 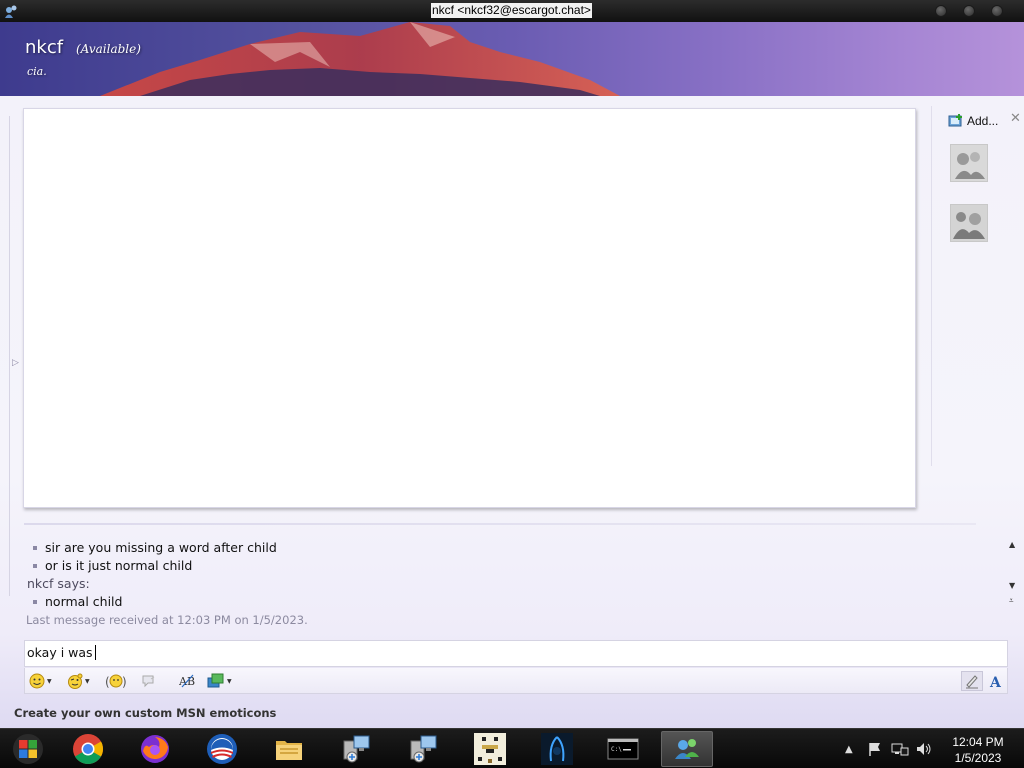 I want to click on voice-clip-icon, so click(x=148, y=681).